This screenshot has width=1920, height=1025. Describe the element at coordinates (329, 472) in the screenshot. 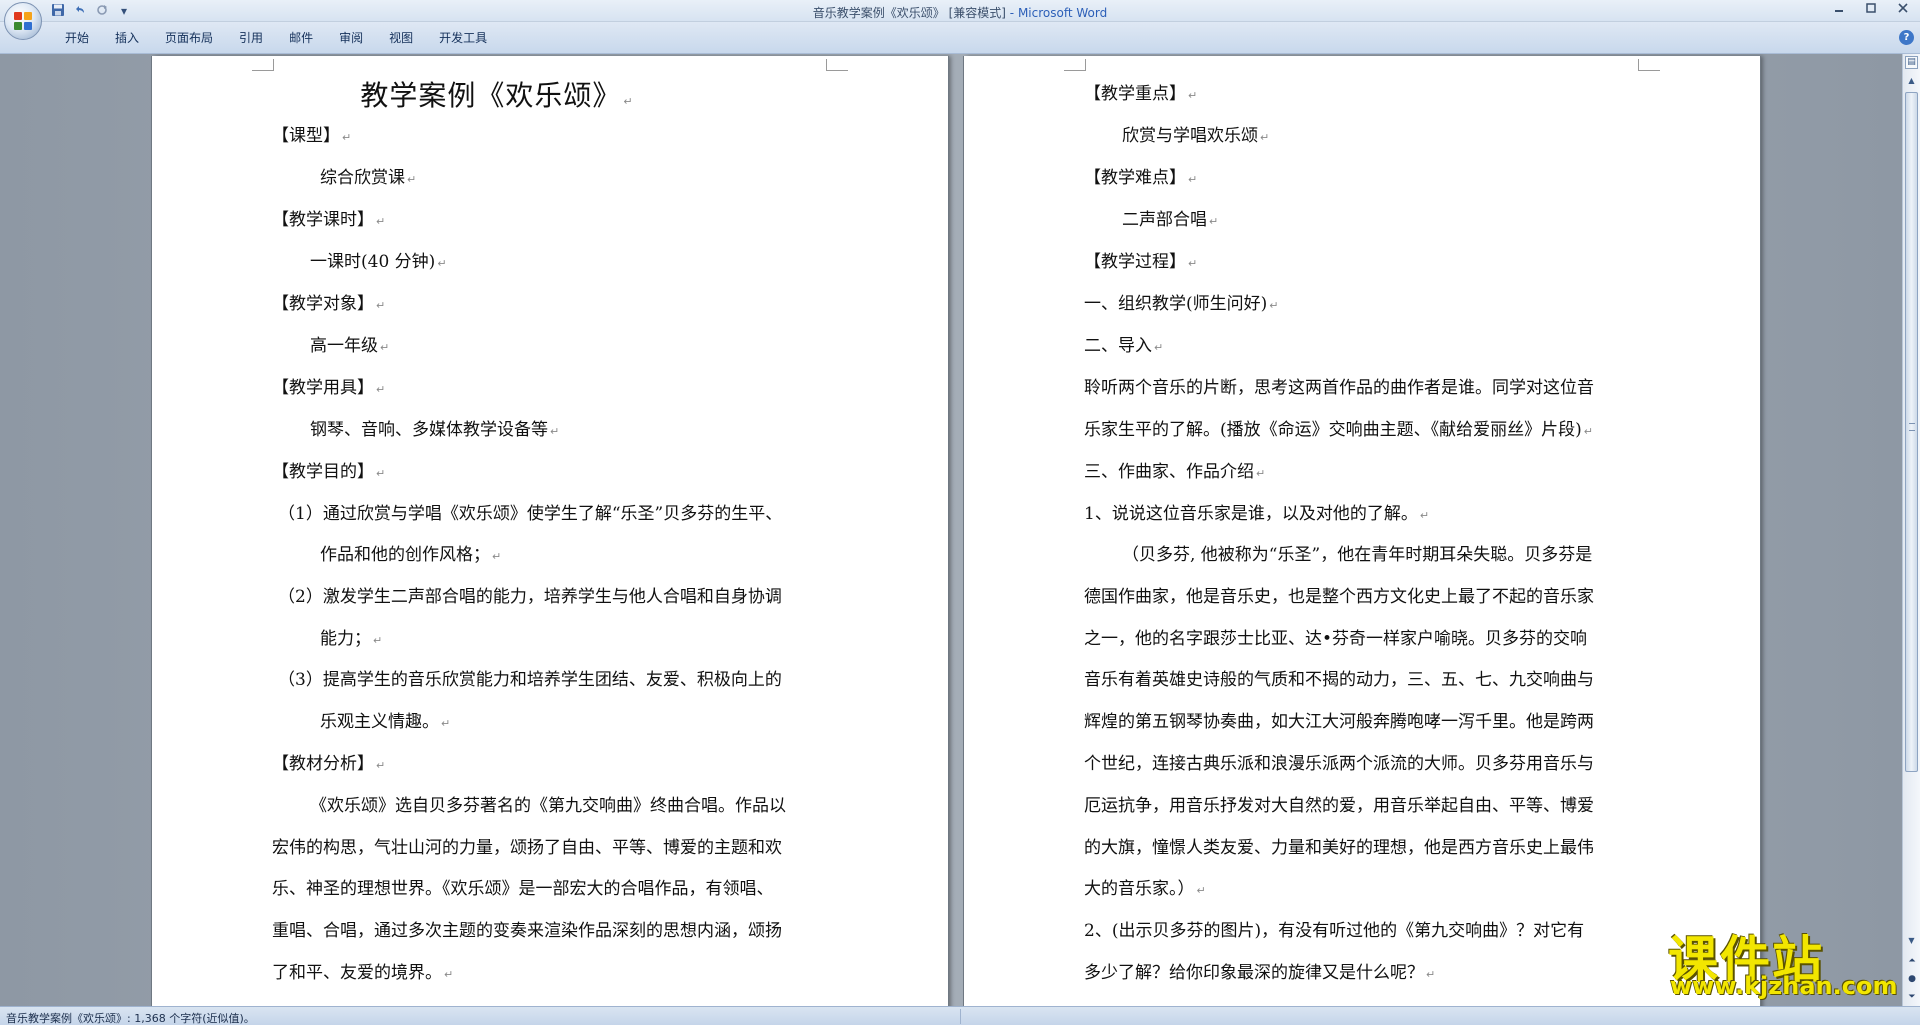

I see `doc-heading: 【教学目的】 ↵` at that location.